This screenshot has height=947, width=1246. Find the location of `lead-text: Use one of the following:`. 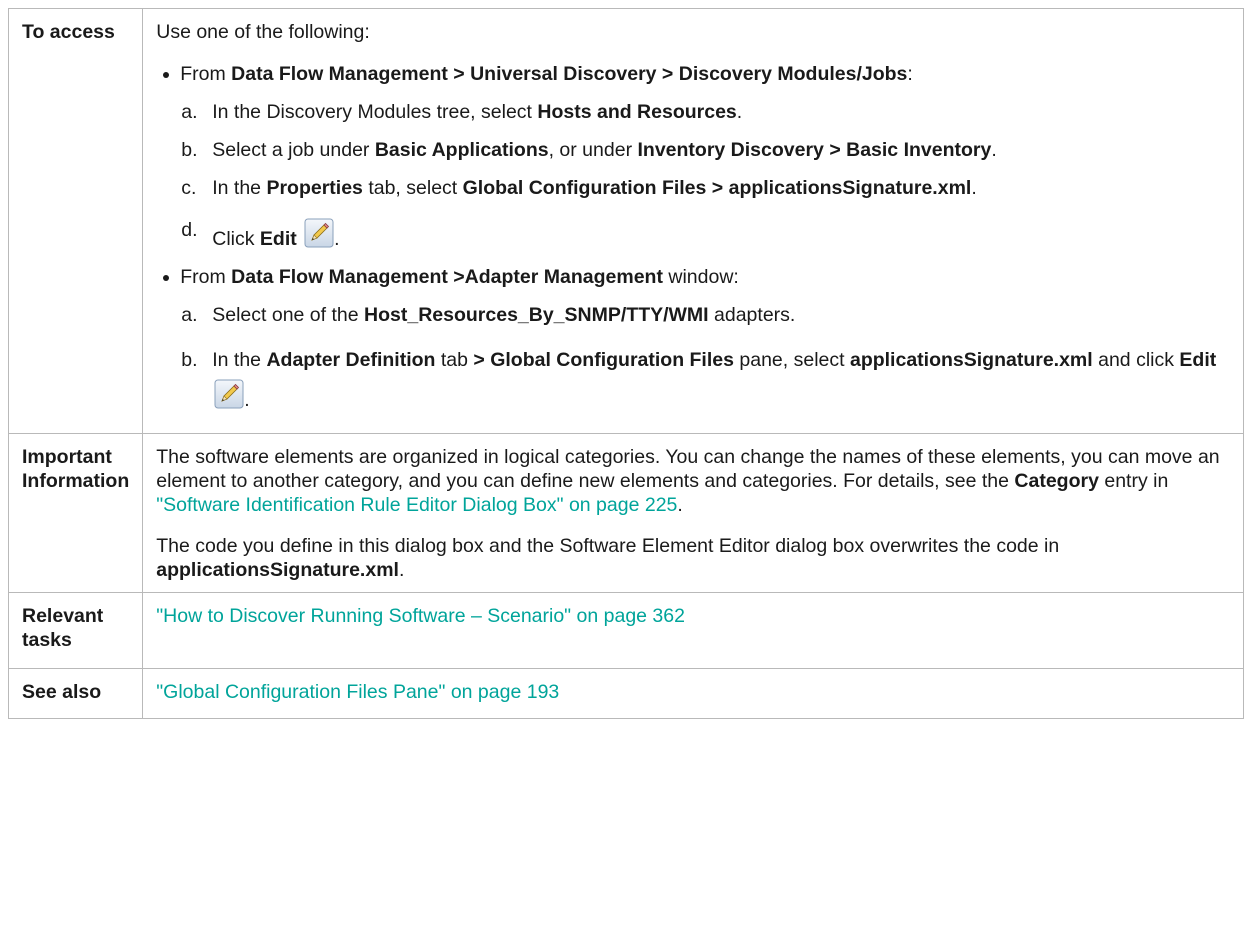

lead-text: Use one of the following: is located at coordinates (263, 32).